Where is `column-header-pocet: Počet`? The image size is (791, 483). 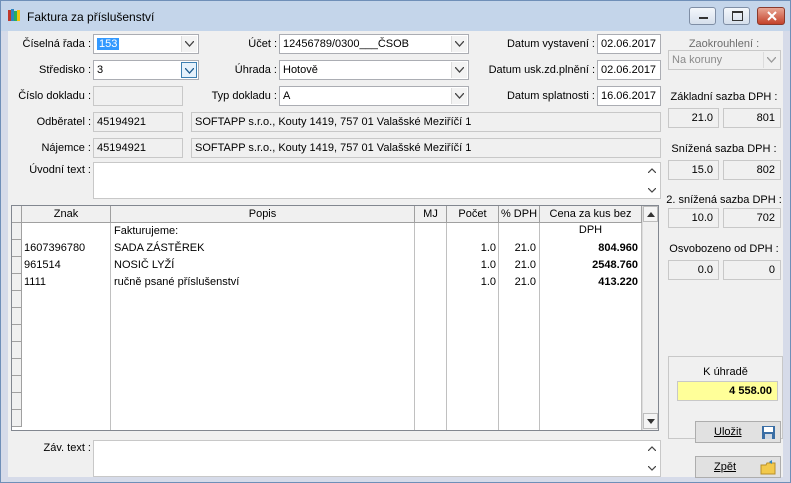 column-header-pocet: Počet is located at coordinates (473, 214).